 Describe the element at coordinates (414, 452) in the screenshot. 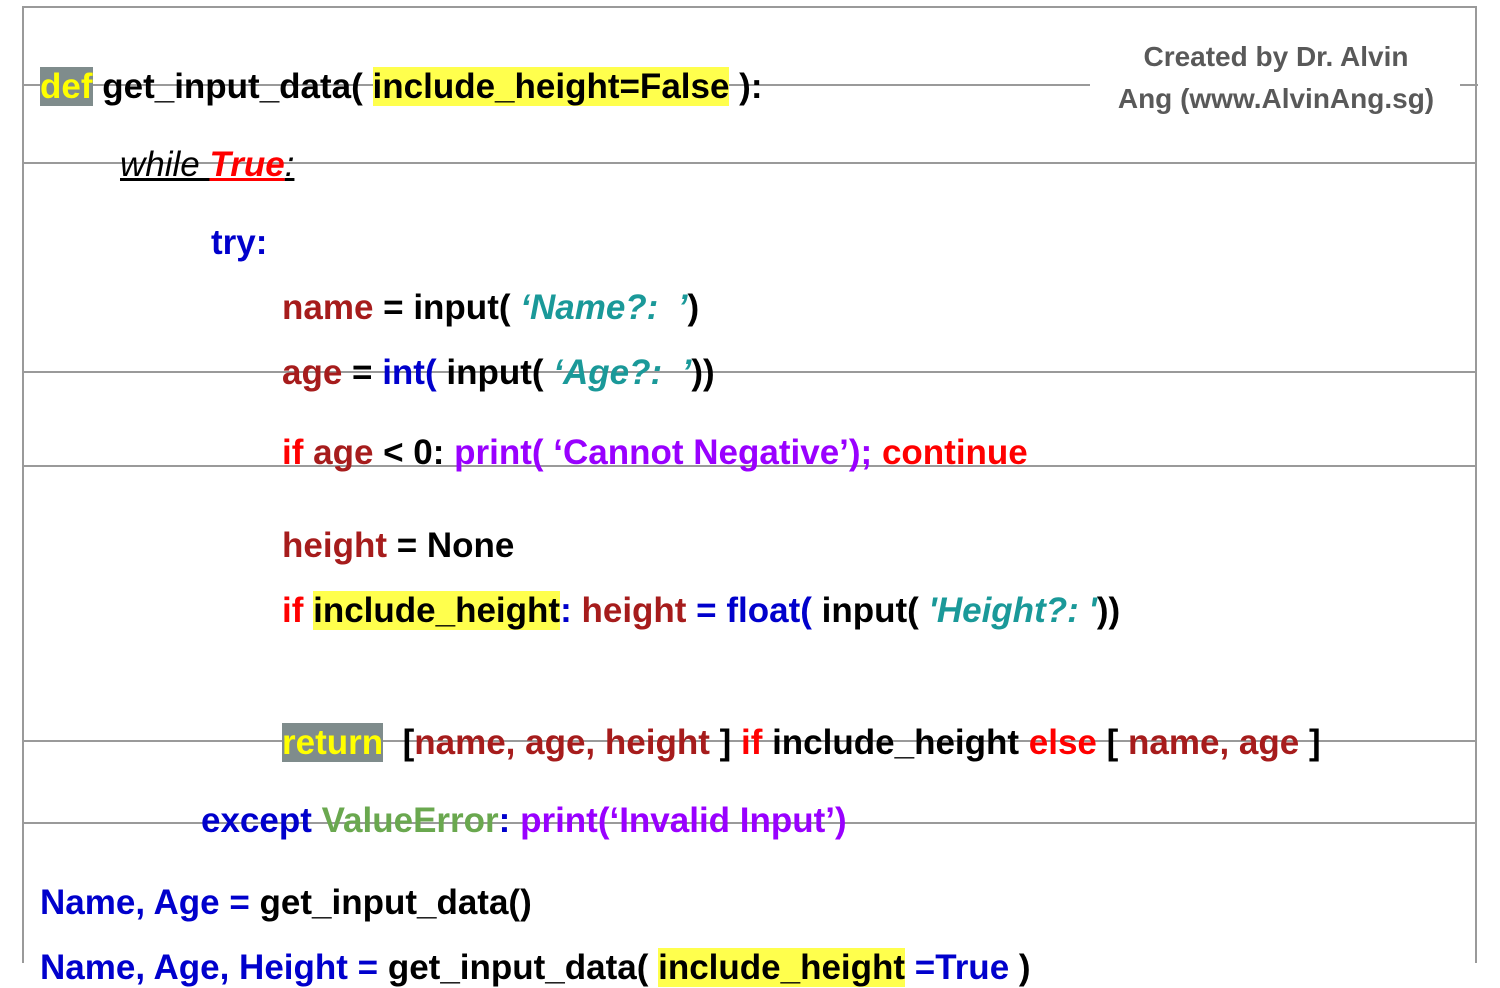

I see `comparison: < 0:` at that location.